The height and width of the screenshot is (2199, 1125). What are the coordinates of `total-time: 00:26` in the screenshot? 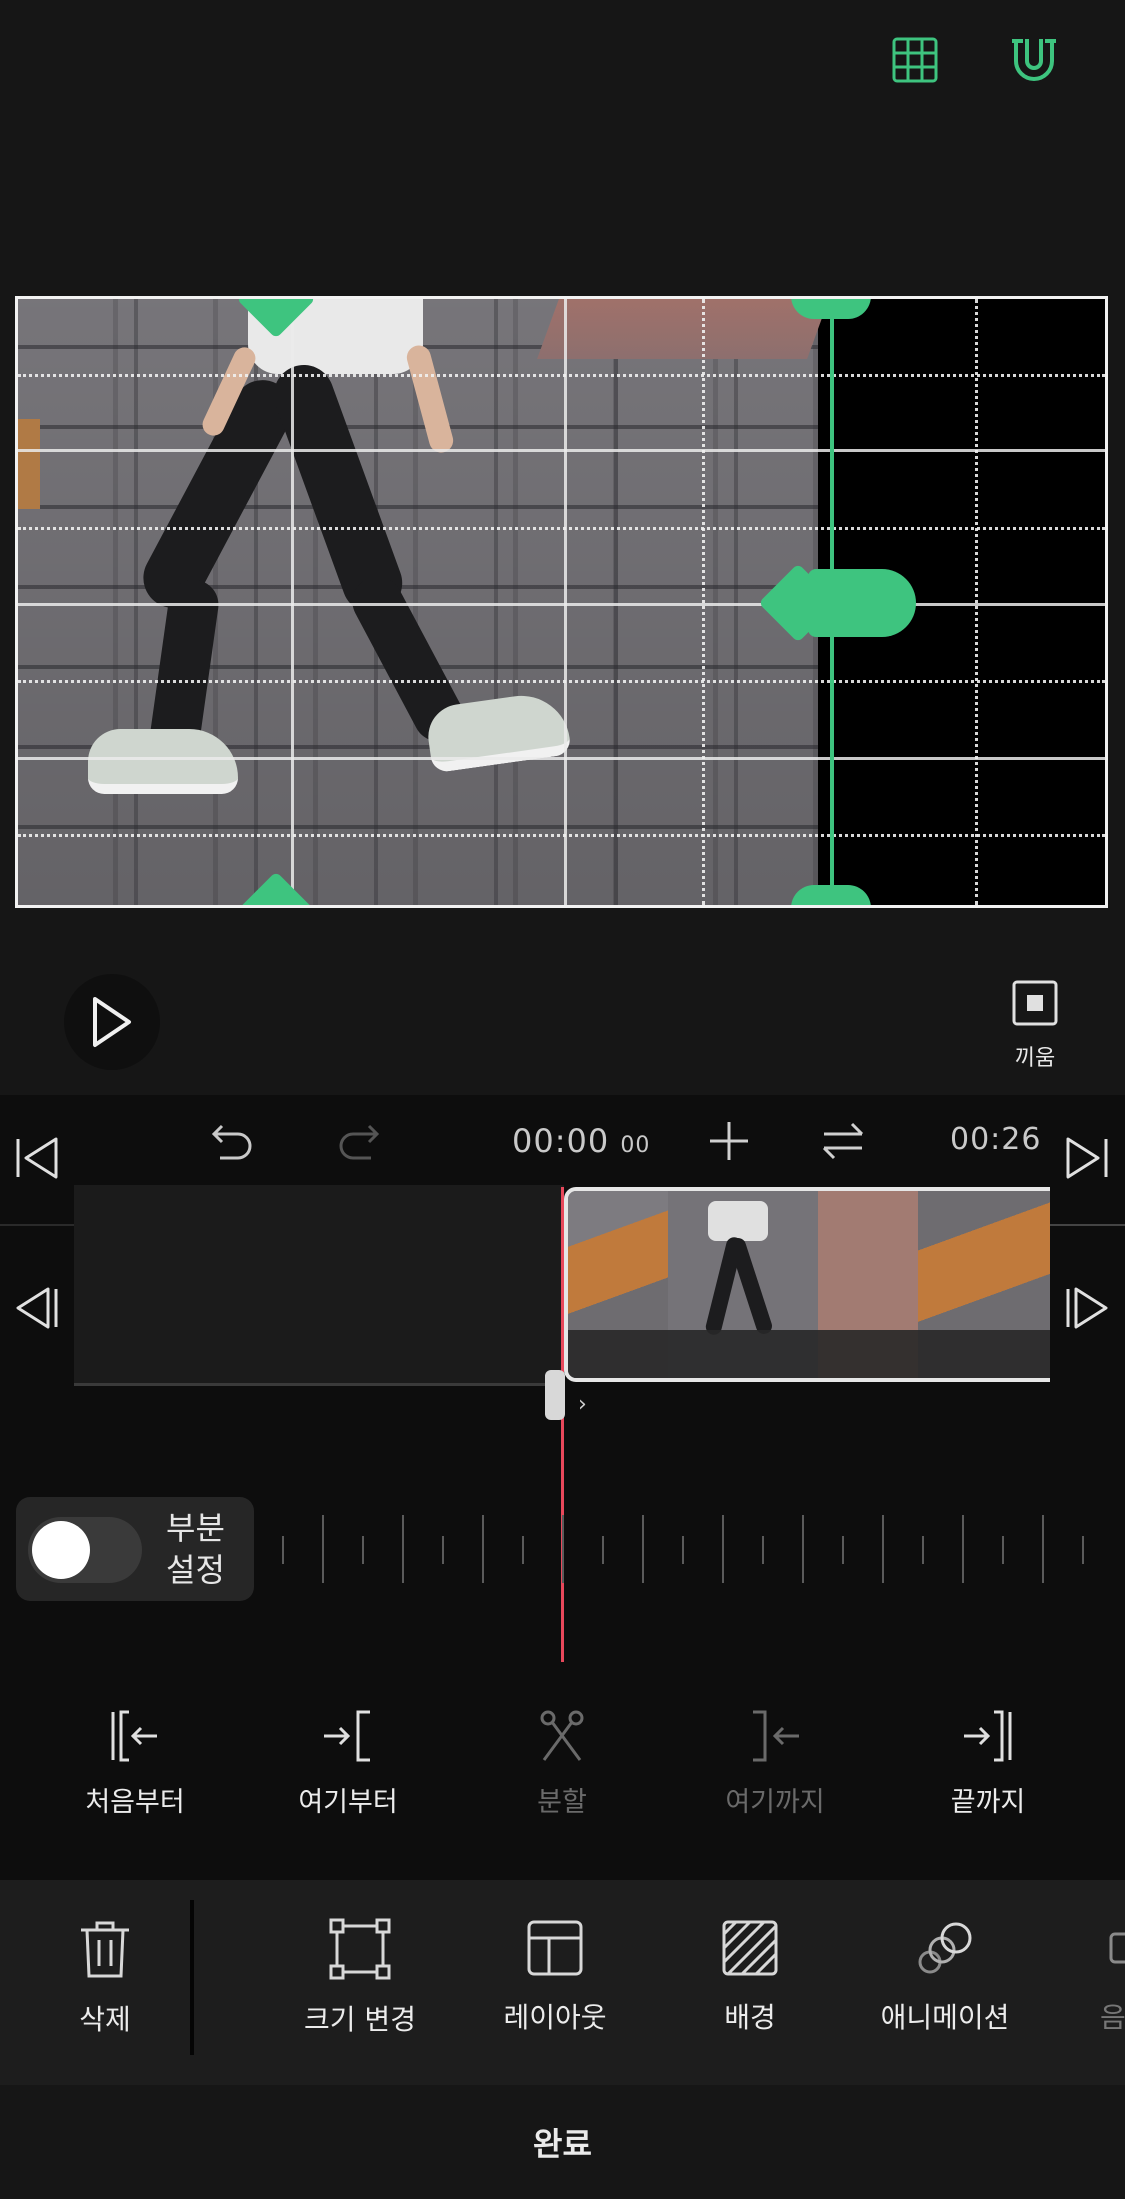 It's located at (996, 1139).